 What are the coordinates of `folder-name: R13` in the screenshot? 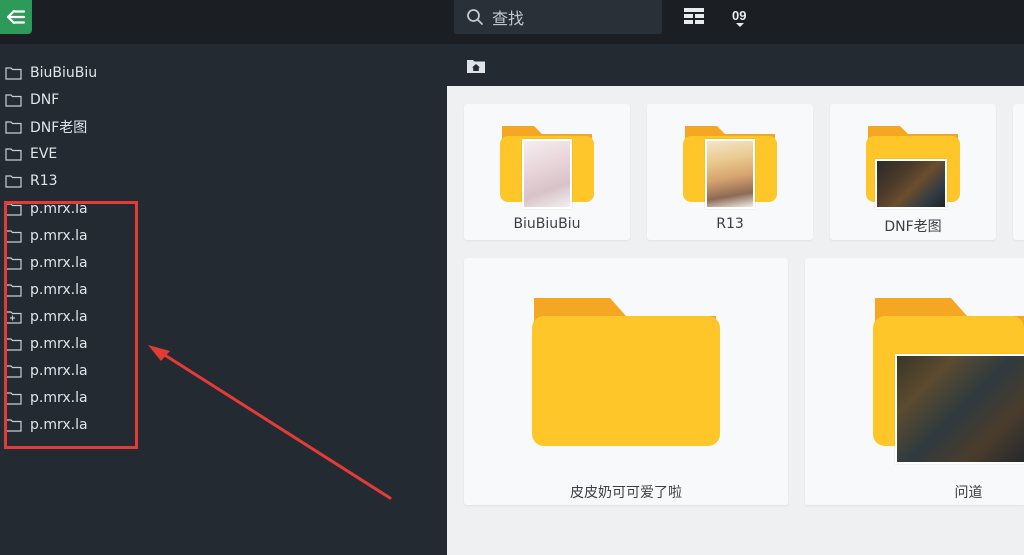 It's located at (730, 224).